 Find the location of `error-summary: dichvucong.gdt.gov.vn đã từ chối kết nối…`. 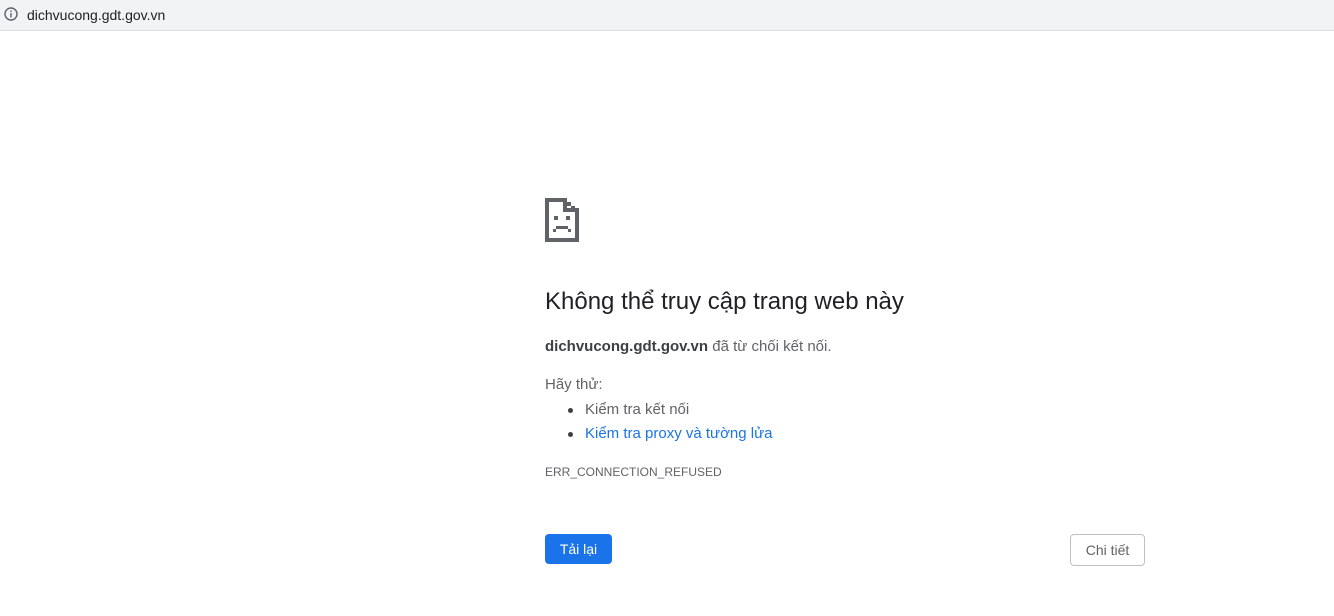

error-summary: dichvucong.gdt.gov.vn đã từ chối kết nối… is located at coordinates (688, 347).